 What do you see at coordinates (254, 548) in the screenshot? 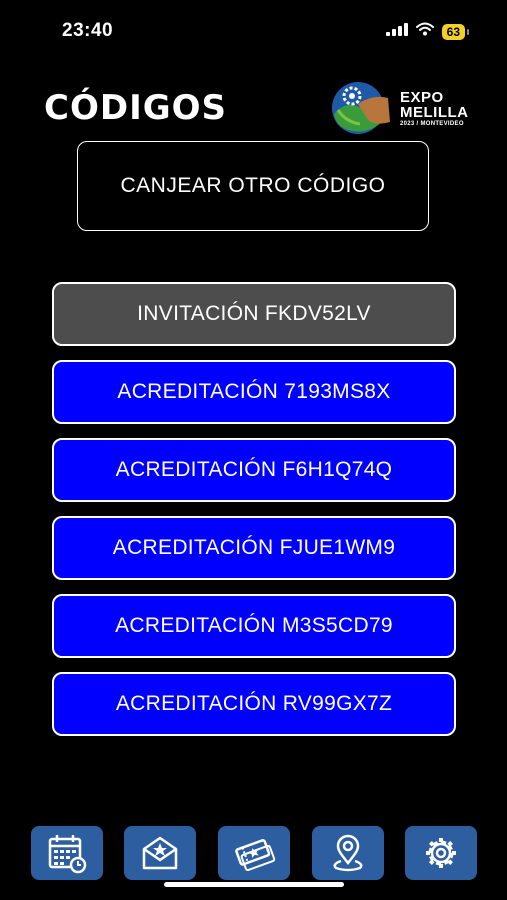
I see `code-item-accreditation: ACREDITACIÓN FJUE1WM9` at bounding box center [254, 548].